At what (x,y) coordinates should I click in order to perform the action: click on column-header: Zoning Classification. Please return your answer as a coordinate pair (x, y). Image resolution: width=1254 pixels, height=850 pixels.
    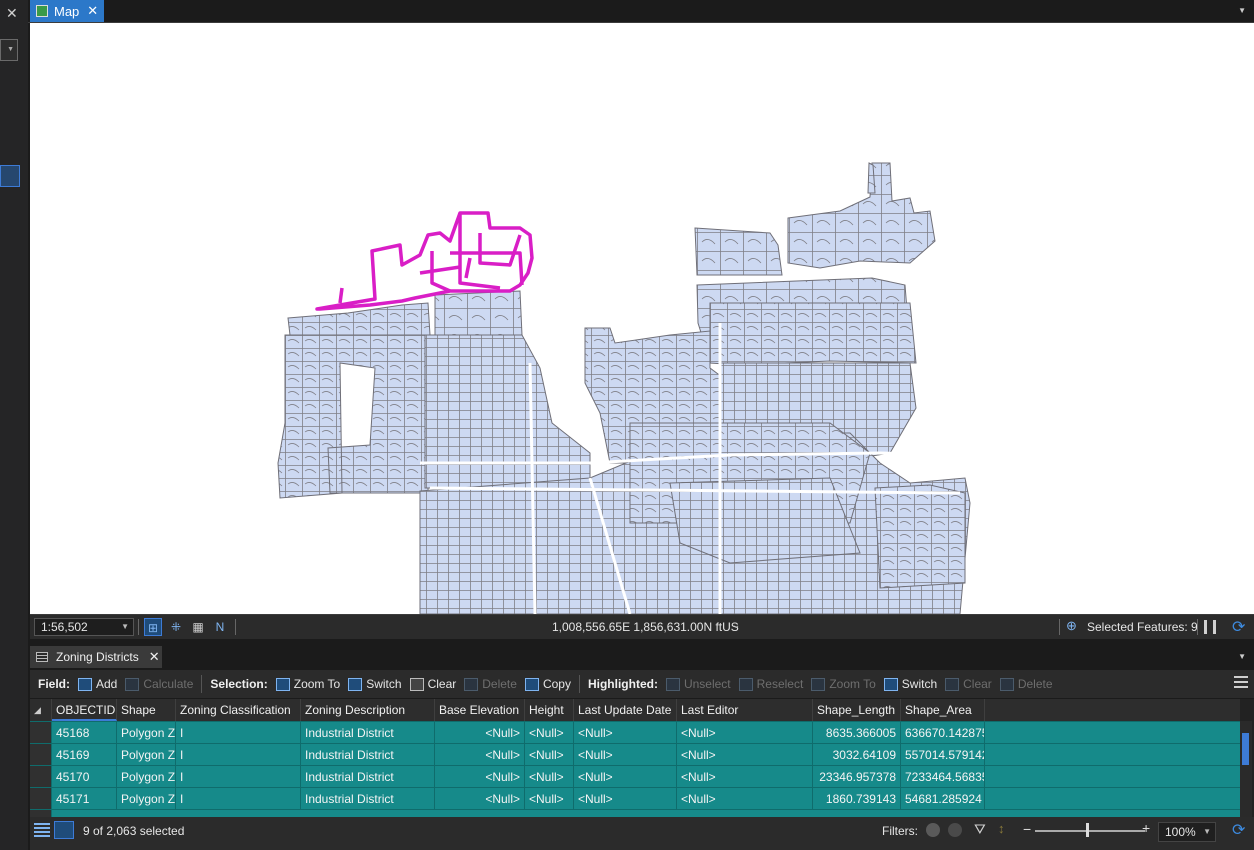
    Looking at the image, I should click on (238, 710).